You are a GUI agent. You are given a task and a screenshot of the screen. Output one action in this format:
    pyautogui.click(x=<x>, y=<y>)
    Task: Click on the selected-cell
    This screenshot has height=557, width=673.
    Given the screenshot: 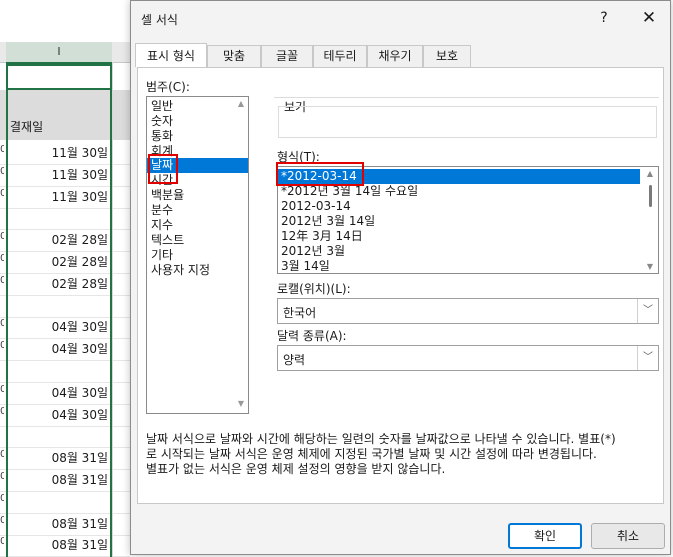 What is the action you would take?
    pyautogui.click(x=59, y=77)
    